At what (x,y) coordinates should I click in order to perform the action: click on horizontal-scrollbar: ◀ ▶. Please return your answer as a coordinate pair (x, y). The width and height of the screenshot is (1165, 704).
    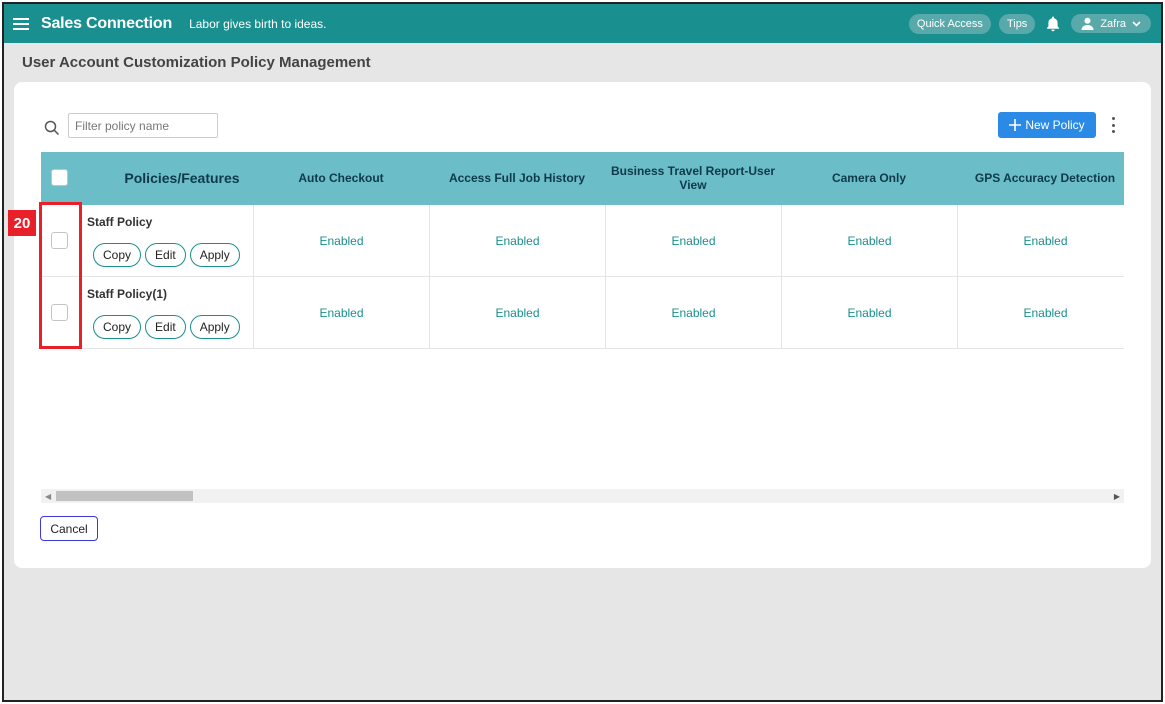
    Looking at the image, I should click on (582, 496).